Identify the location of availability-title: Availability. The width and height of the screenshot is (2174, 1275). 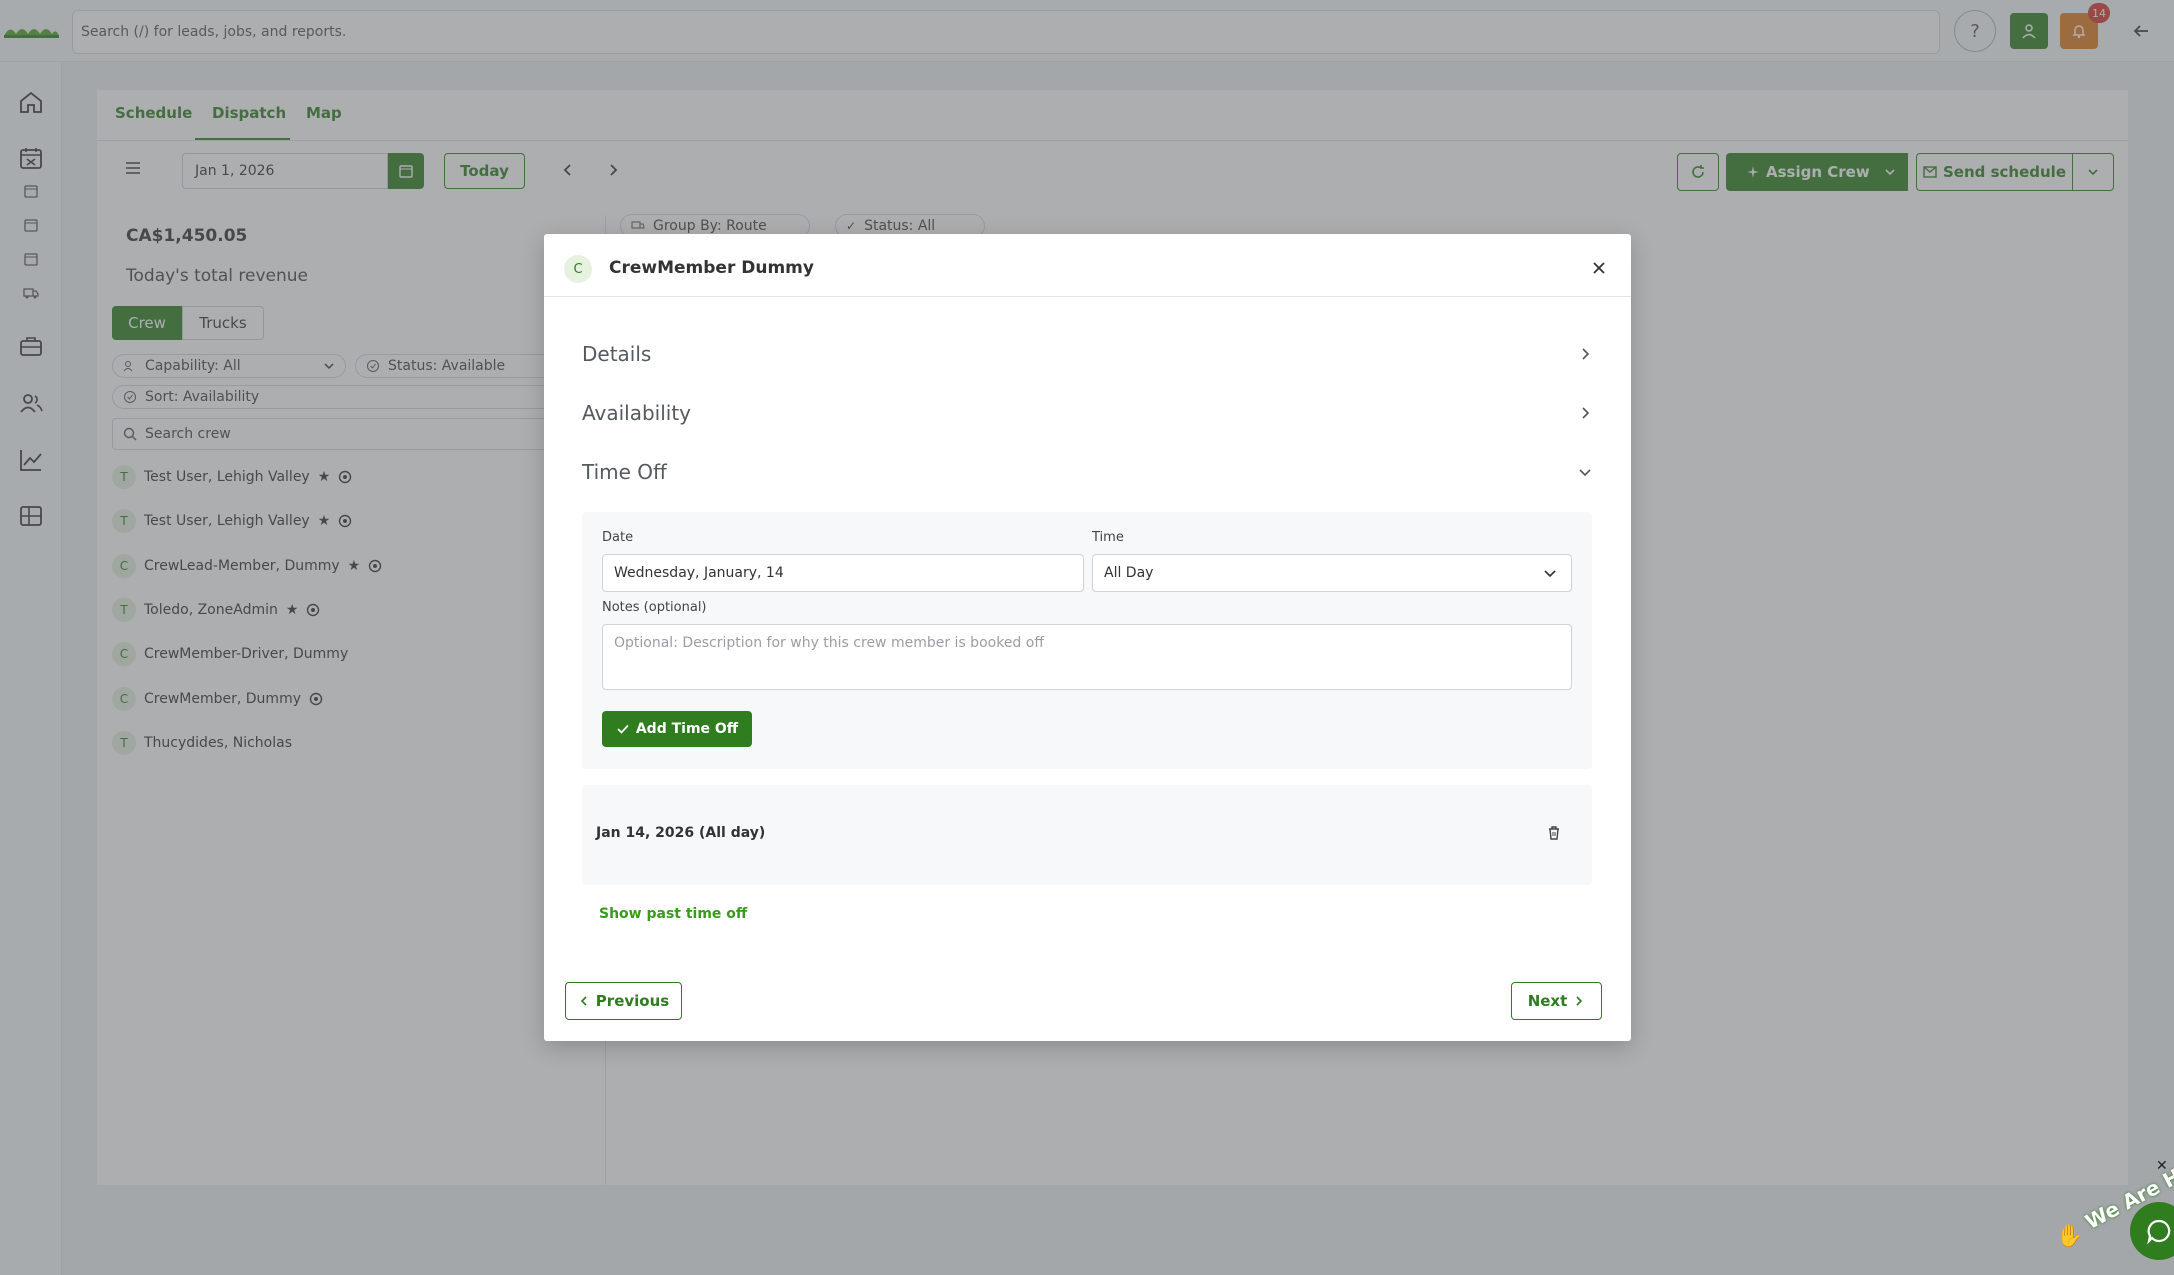
(637, 413).